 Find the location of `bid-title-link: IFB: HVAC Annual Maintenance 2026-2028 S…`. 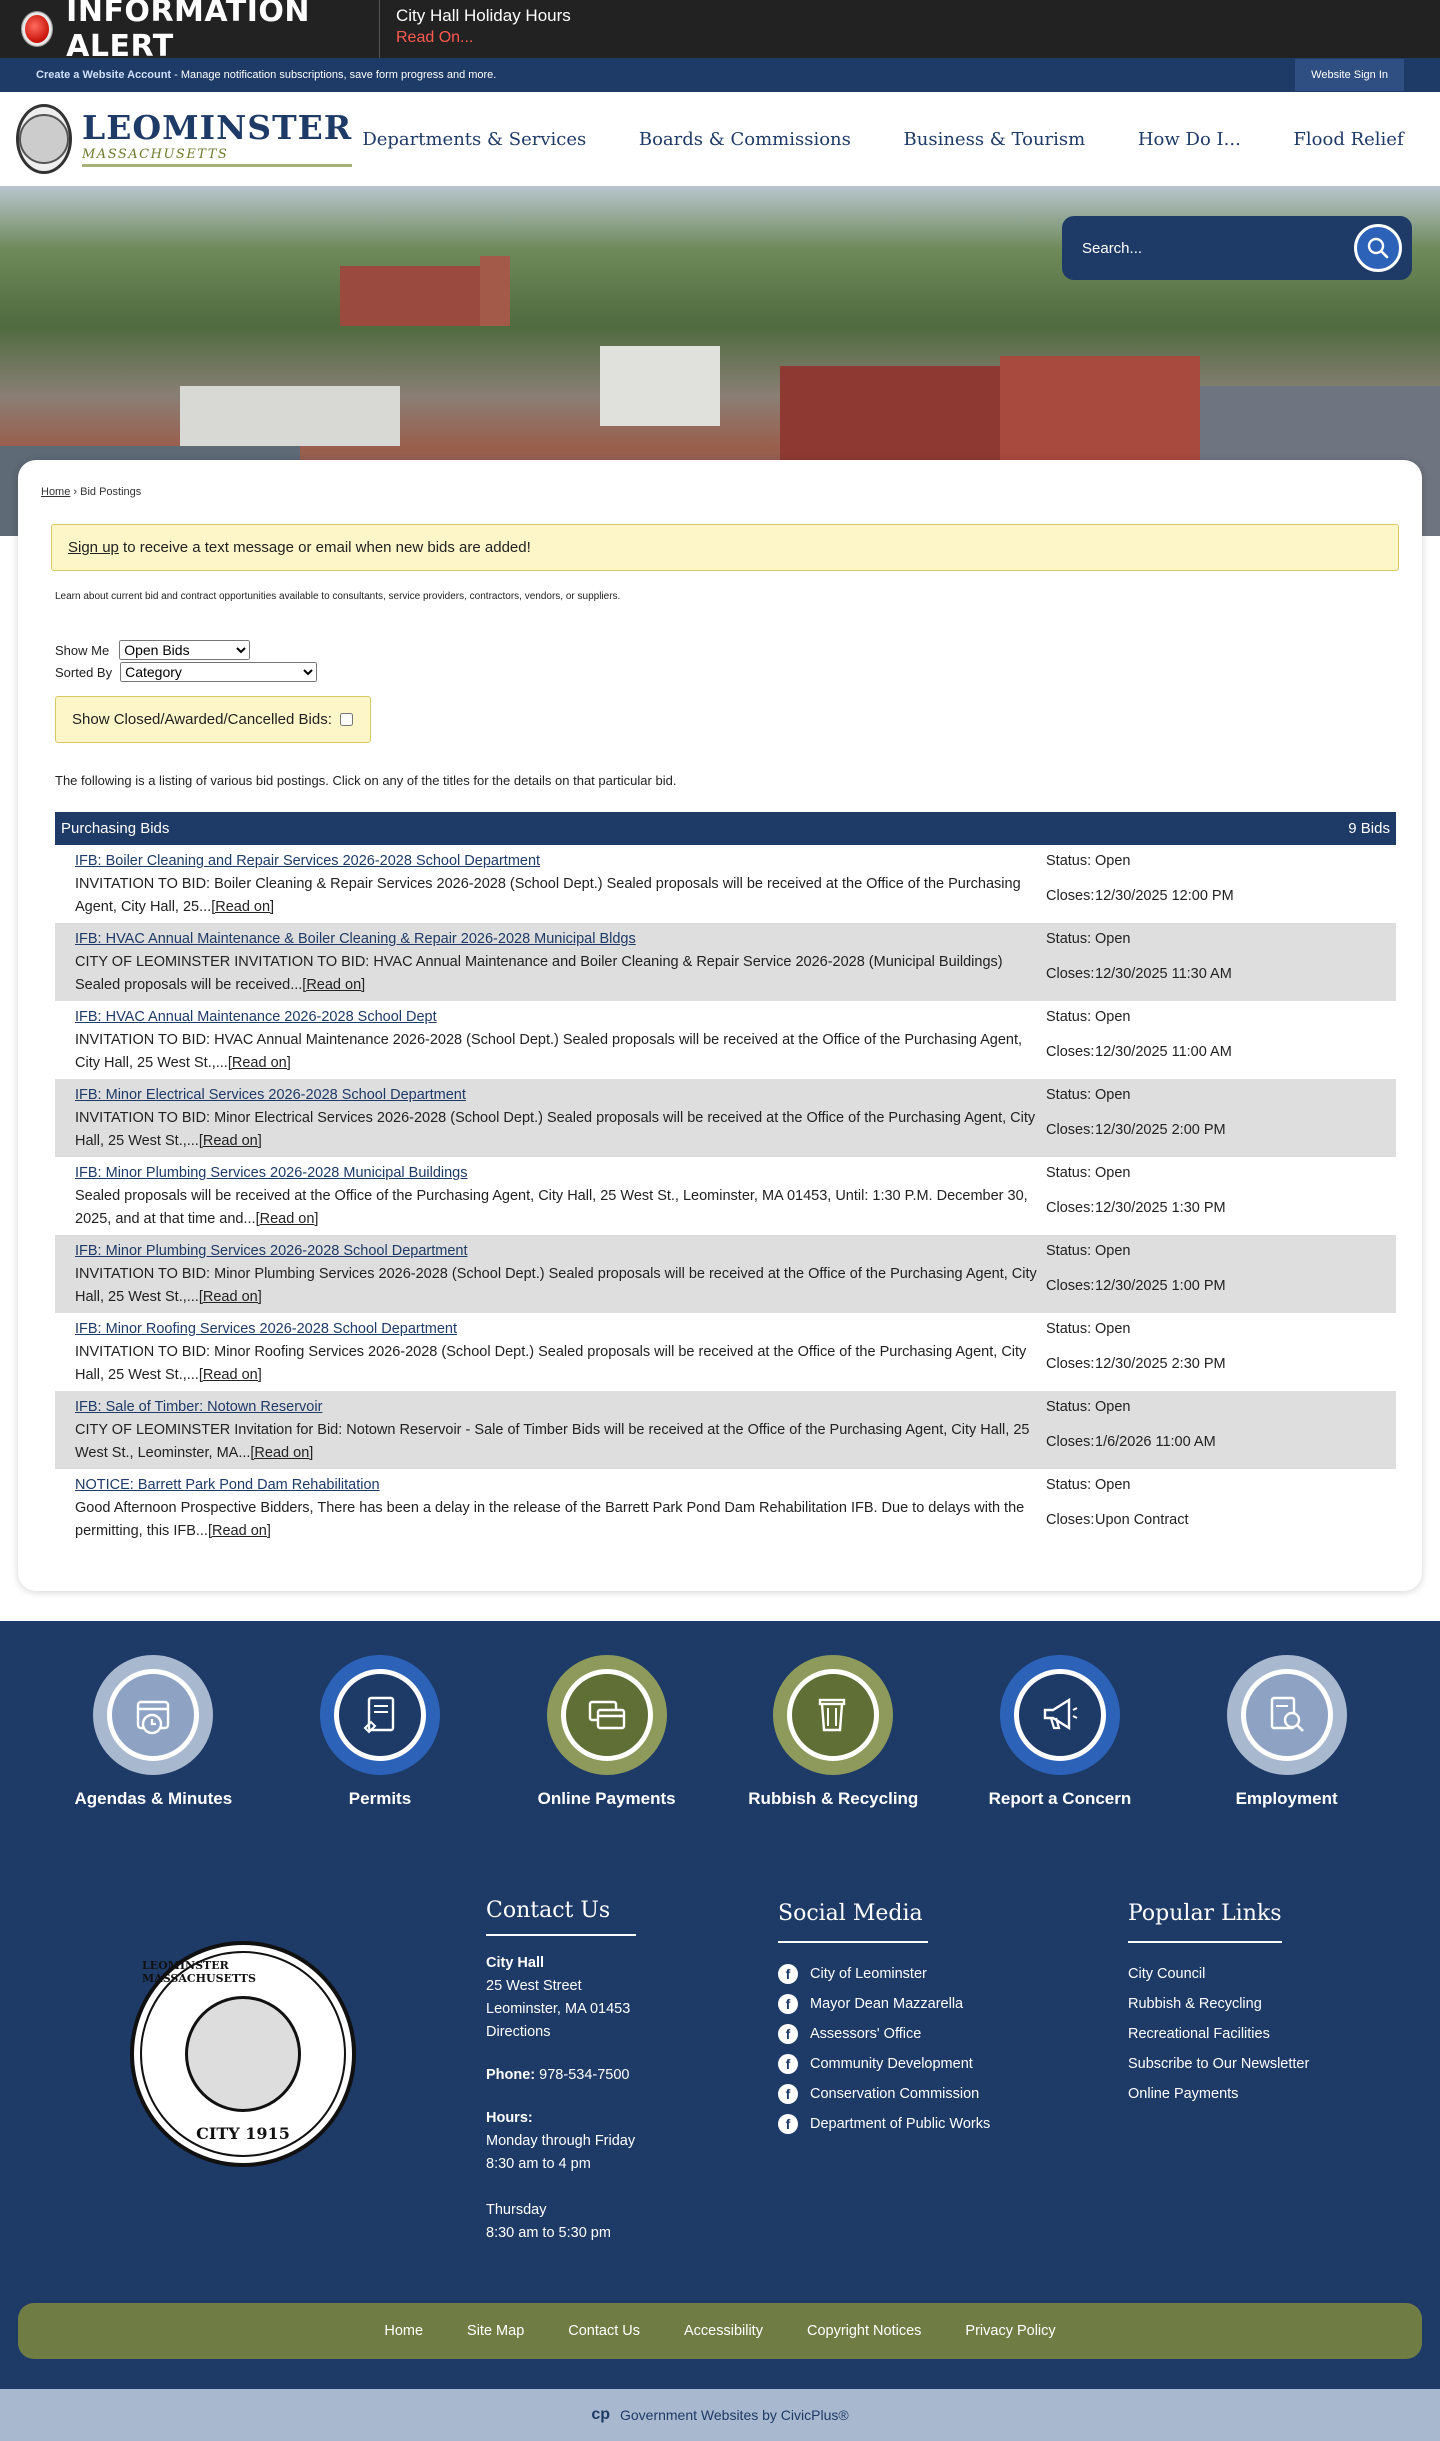

bid-title-link: IFB: HVAC Annual Maintenance 2026-2028 S… is located at coordinates (560, 1017).